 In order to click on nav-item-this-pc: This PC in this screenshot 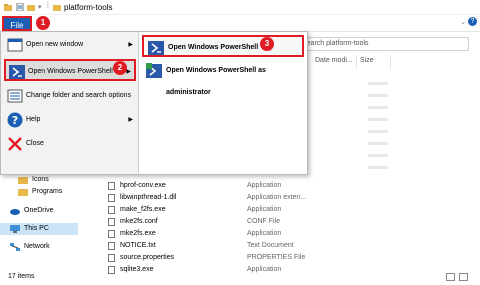, I will do `click(39, 229)`.